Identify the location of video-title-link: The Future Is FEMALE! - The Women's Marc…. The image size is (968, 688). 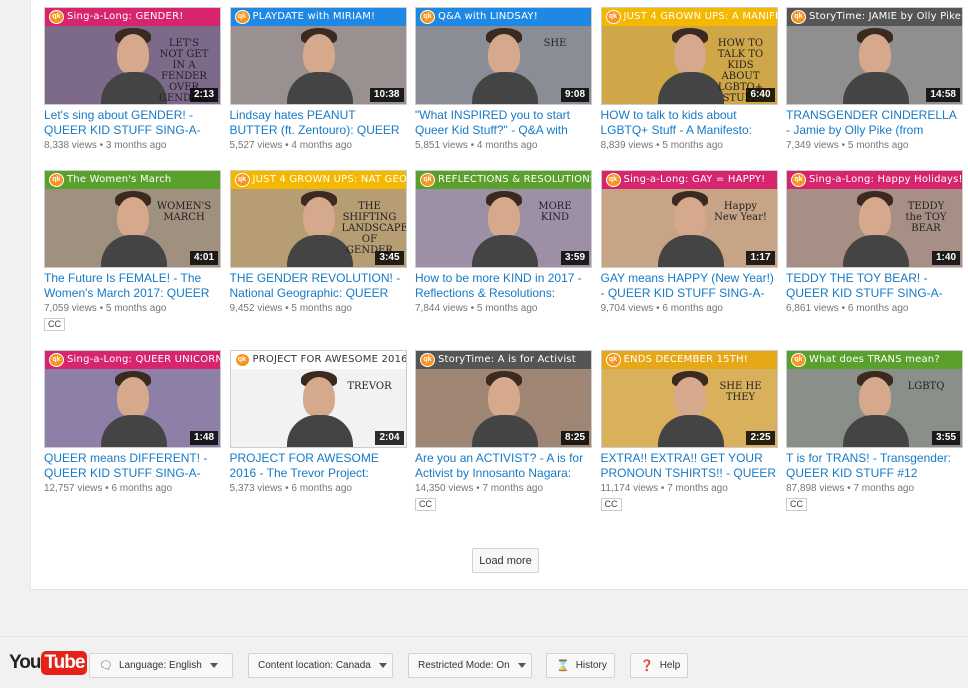
(132, 286).